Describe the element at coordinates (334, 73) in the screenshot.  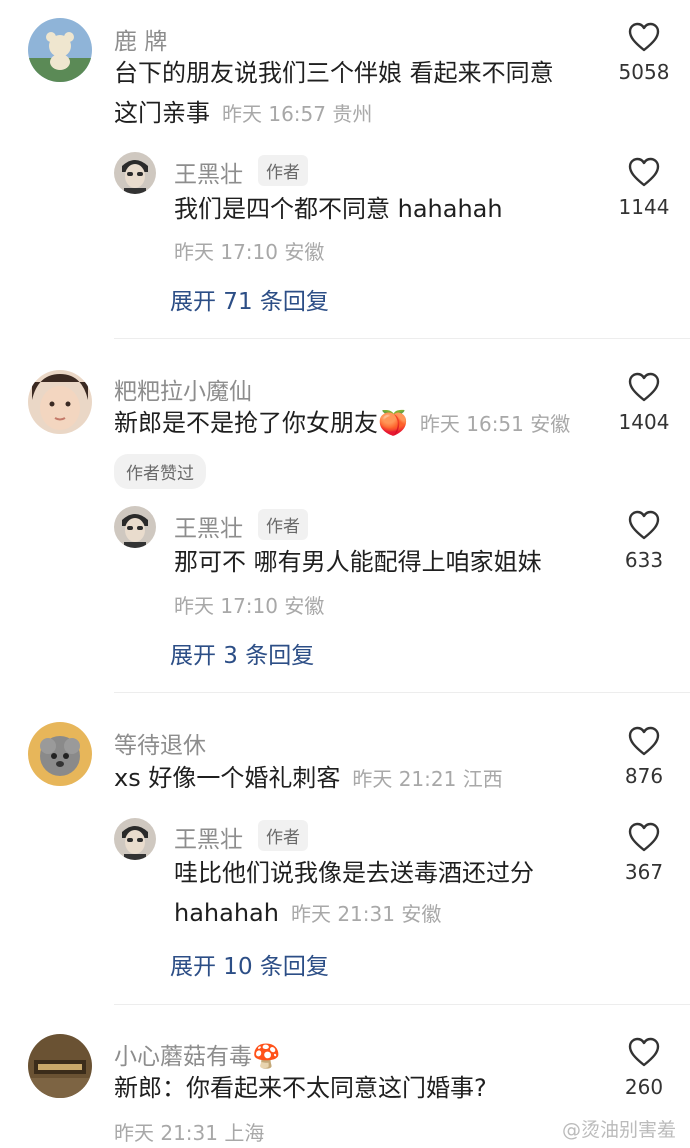
I see `comment-text: 台下的朋友说我们三个伴娘 看起来不同意` at that location.